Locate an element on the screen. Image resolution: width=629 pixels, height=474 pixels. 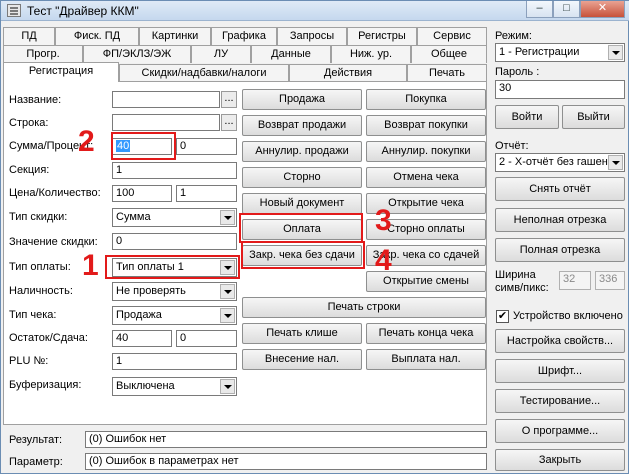
return-sale-button: Возврат продажи is located at coordinates (302, 125).